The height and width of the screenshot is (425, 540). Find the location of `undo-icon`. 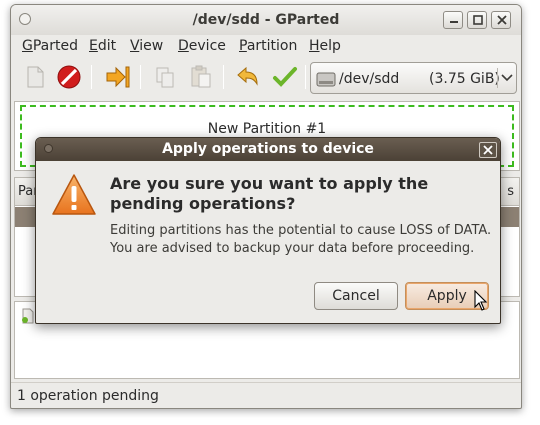

undo-icon is located at coordinates (247, 76).